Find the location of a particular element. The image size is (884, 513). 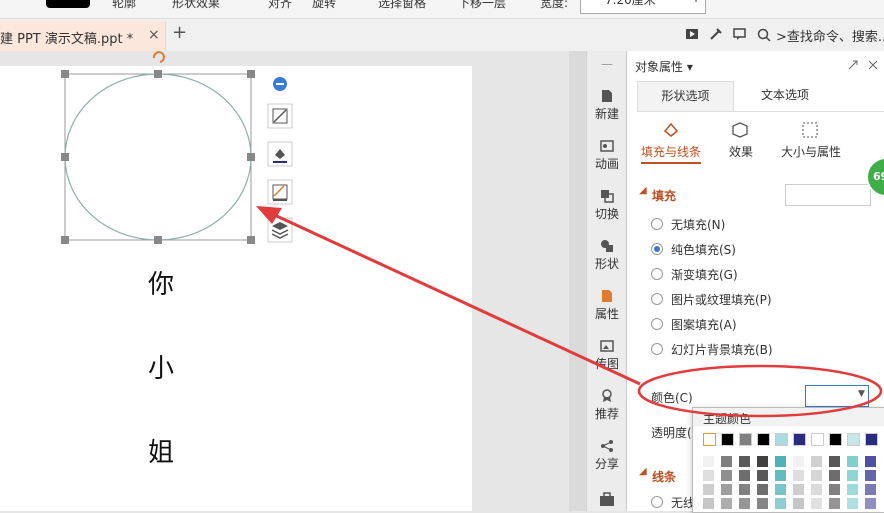

close-panel-icon is located at coordinates (873, 65).